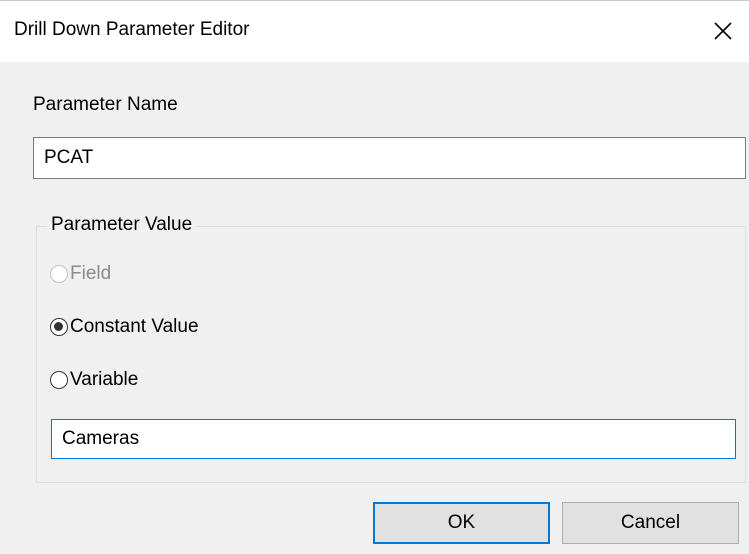 The width and height of the screenshot is (749, 554). What do you see at coordinates (650, 523) in the screenshot?
I see `cancel-button: Cancel` at bounding box center [650, 523].